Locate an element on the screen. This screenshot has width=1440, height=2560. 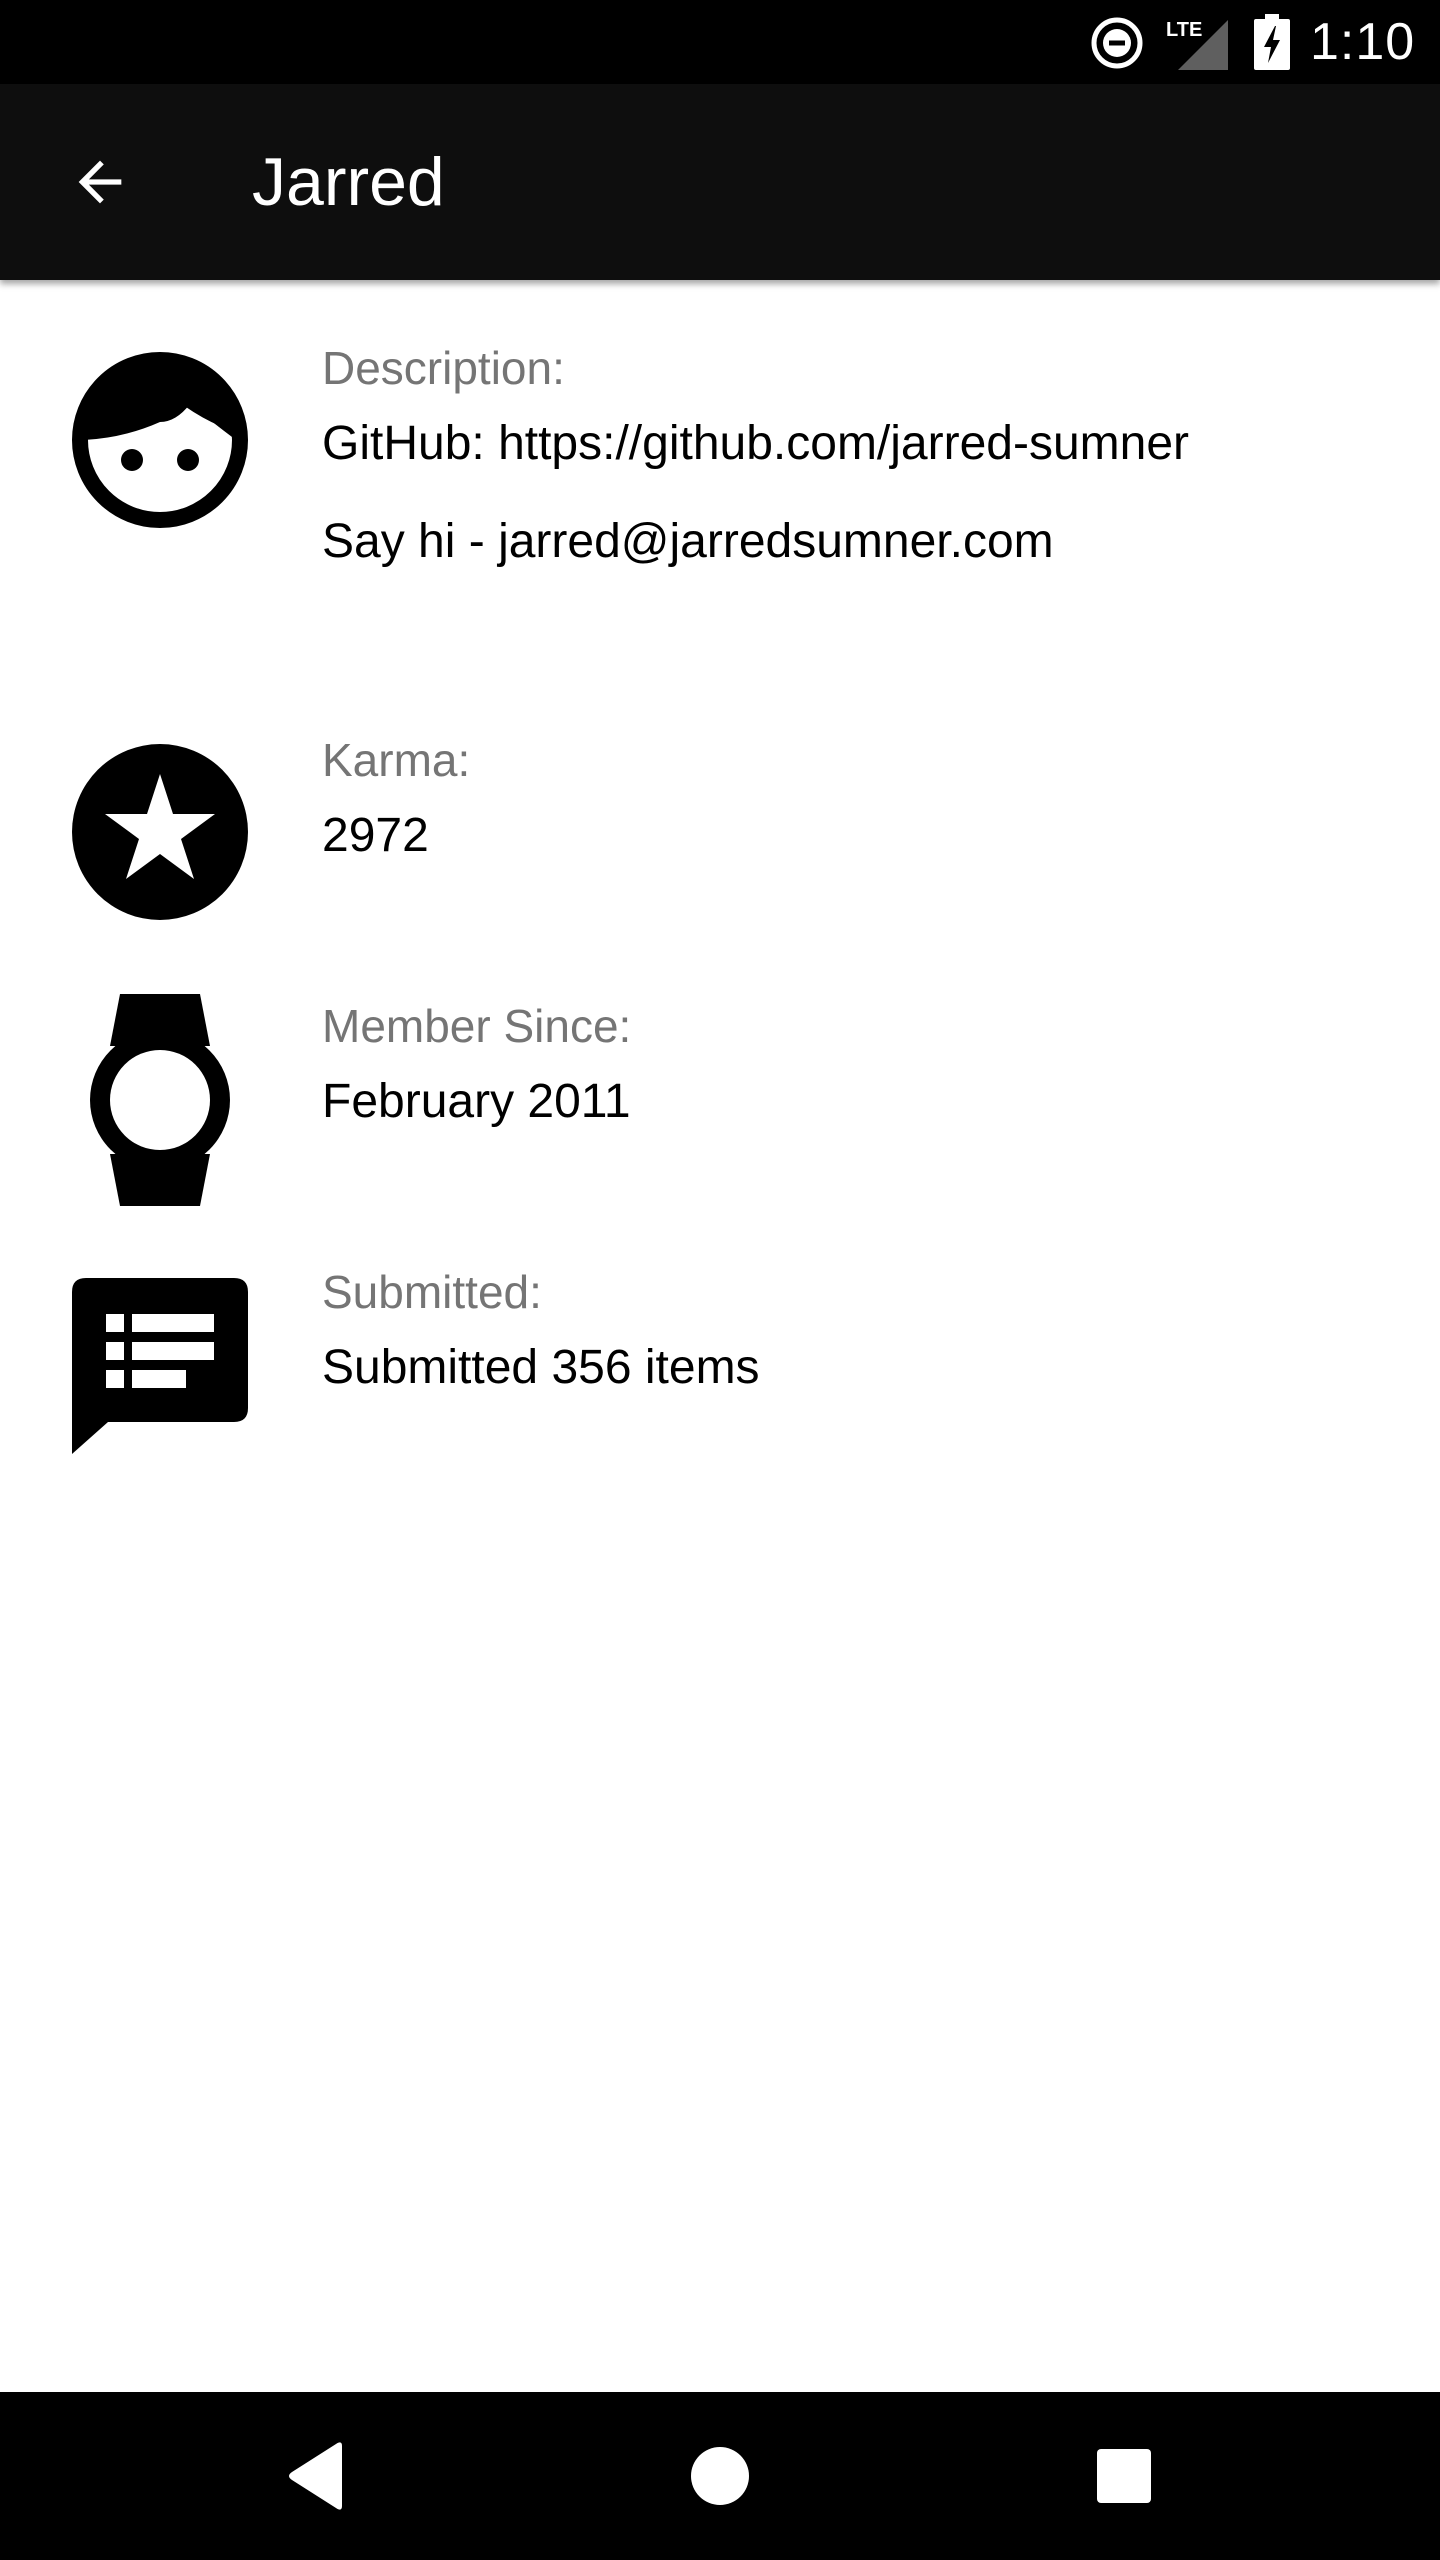
karma-label: Karma: is located at coordinates (396, 760).